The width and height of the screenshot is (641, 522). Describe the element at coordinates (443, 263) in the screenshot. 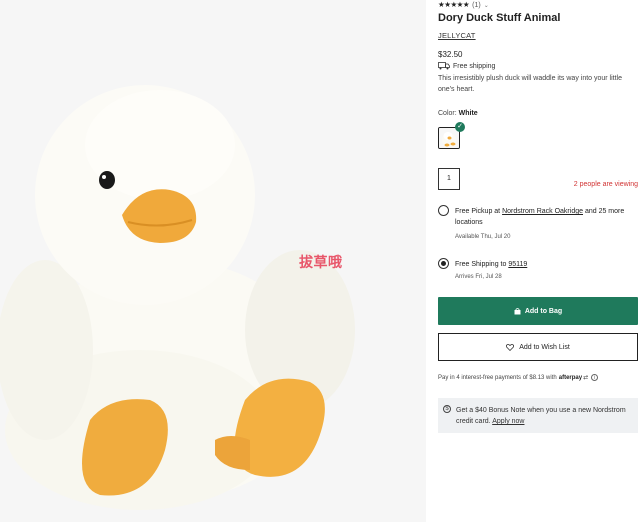

I see `shipping-radio` at that location.